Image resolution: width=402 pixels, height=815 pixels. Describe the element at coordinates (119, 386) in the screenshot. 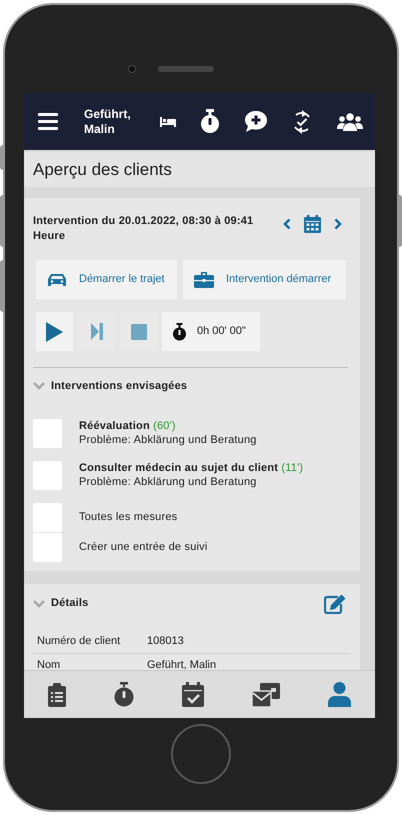

I see `section-title: Interventions envisagées` at that location.